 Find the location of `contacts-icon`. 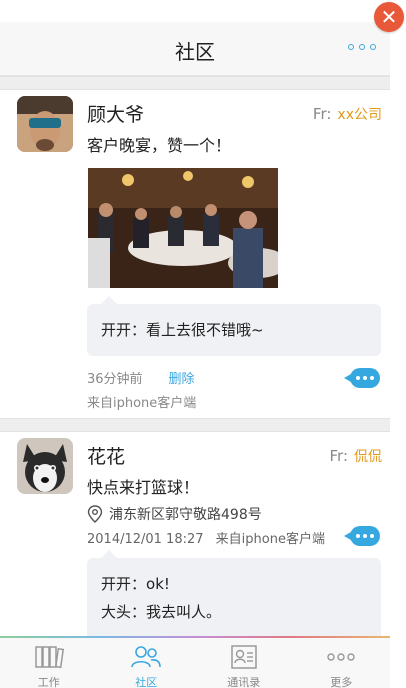

contacts-icon is located at coordinates (244, 657).